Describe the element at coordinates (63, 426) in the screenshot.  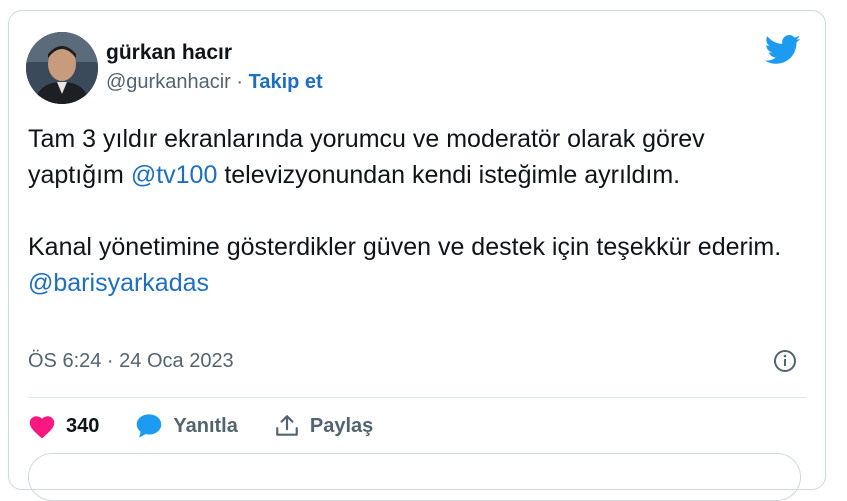
I see `like-button: 340` at that location.